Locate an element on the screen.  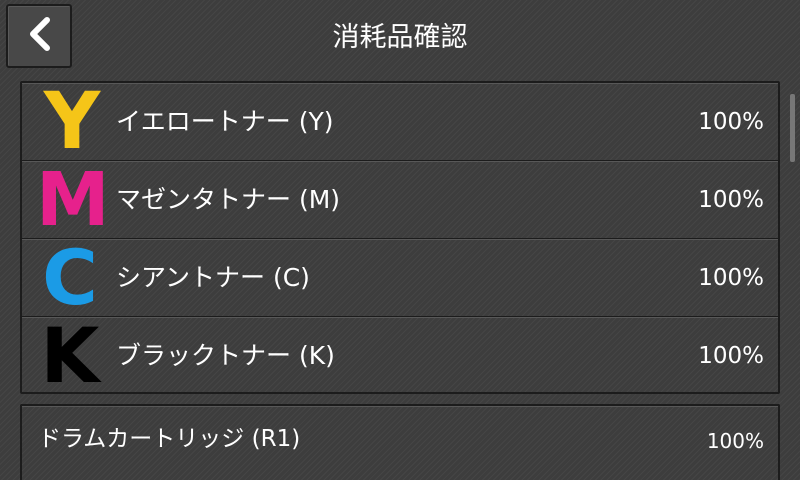
yellow-toner-level: 100% is located at coordinates (731, 122).